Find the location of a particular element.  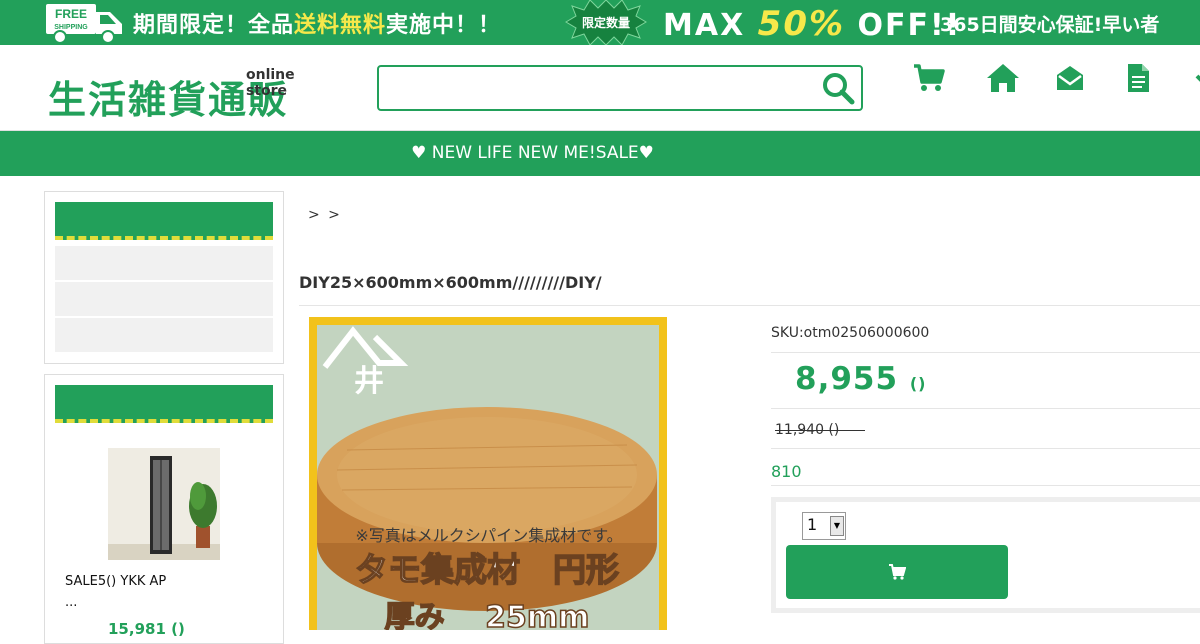

price-value: 8,955 is located at coordinates (847, 379).